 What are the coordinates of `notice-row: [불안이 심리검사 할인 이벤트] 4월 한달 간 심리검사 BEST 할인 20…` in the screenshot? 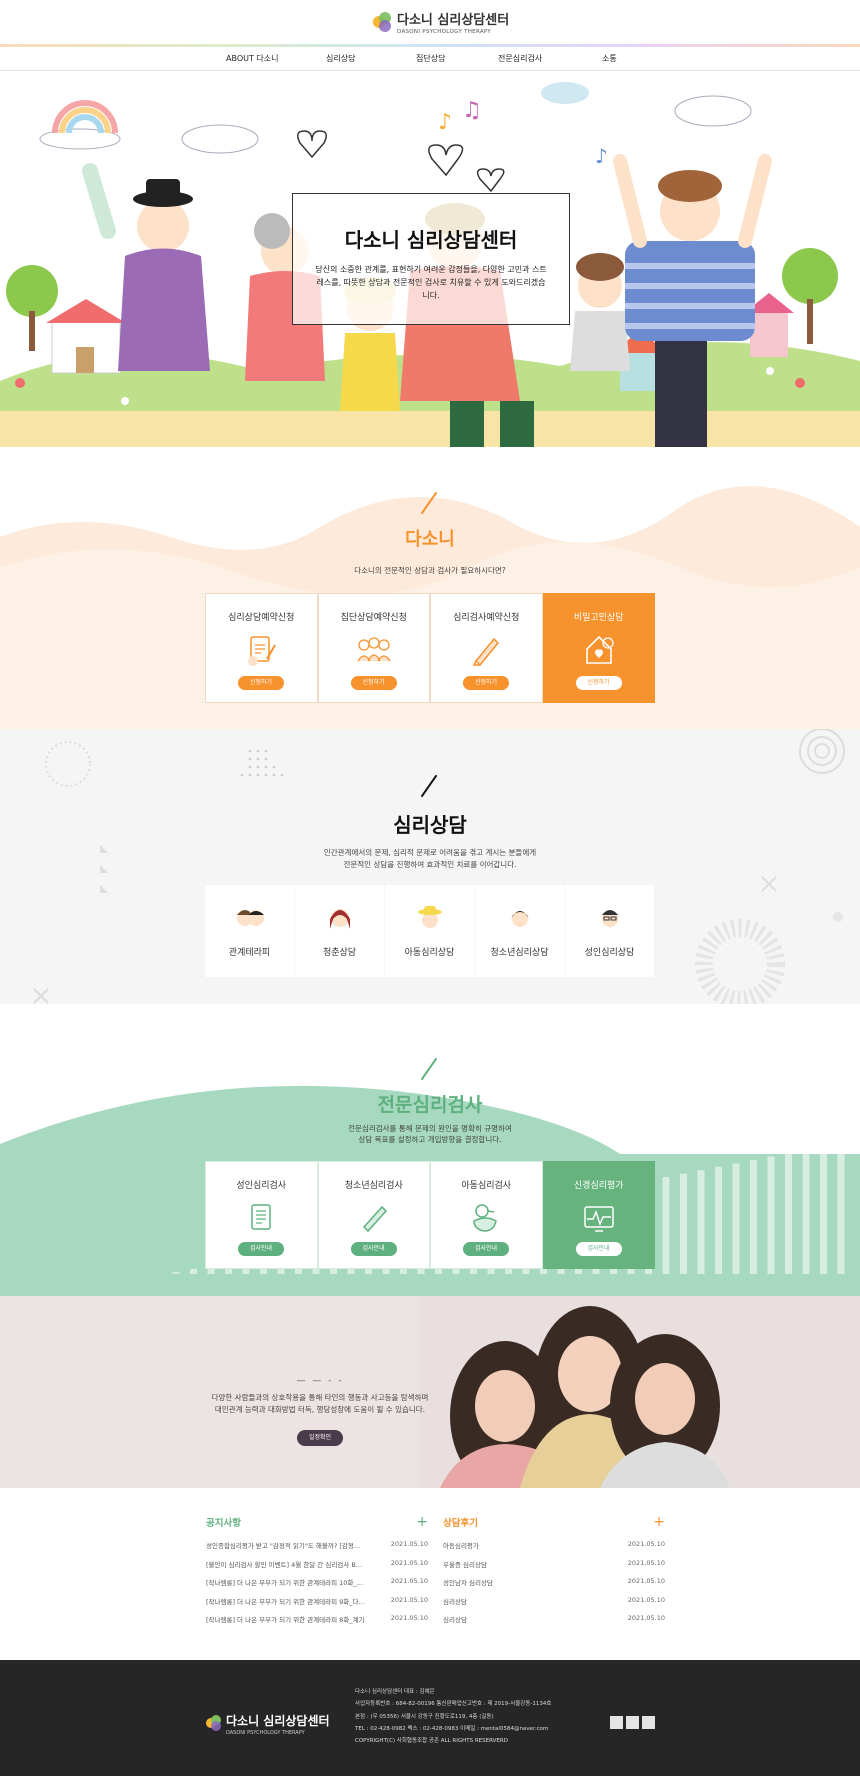 It's located at (317, 1568).